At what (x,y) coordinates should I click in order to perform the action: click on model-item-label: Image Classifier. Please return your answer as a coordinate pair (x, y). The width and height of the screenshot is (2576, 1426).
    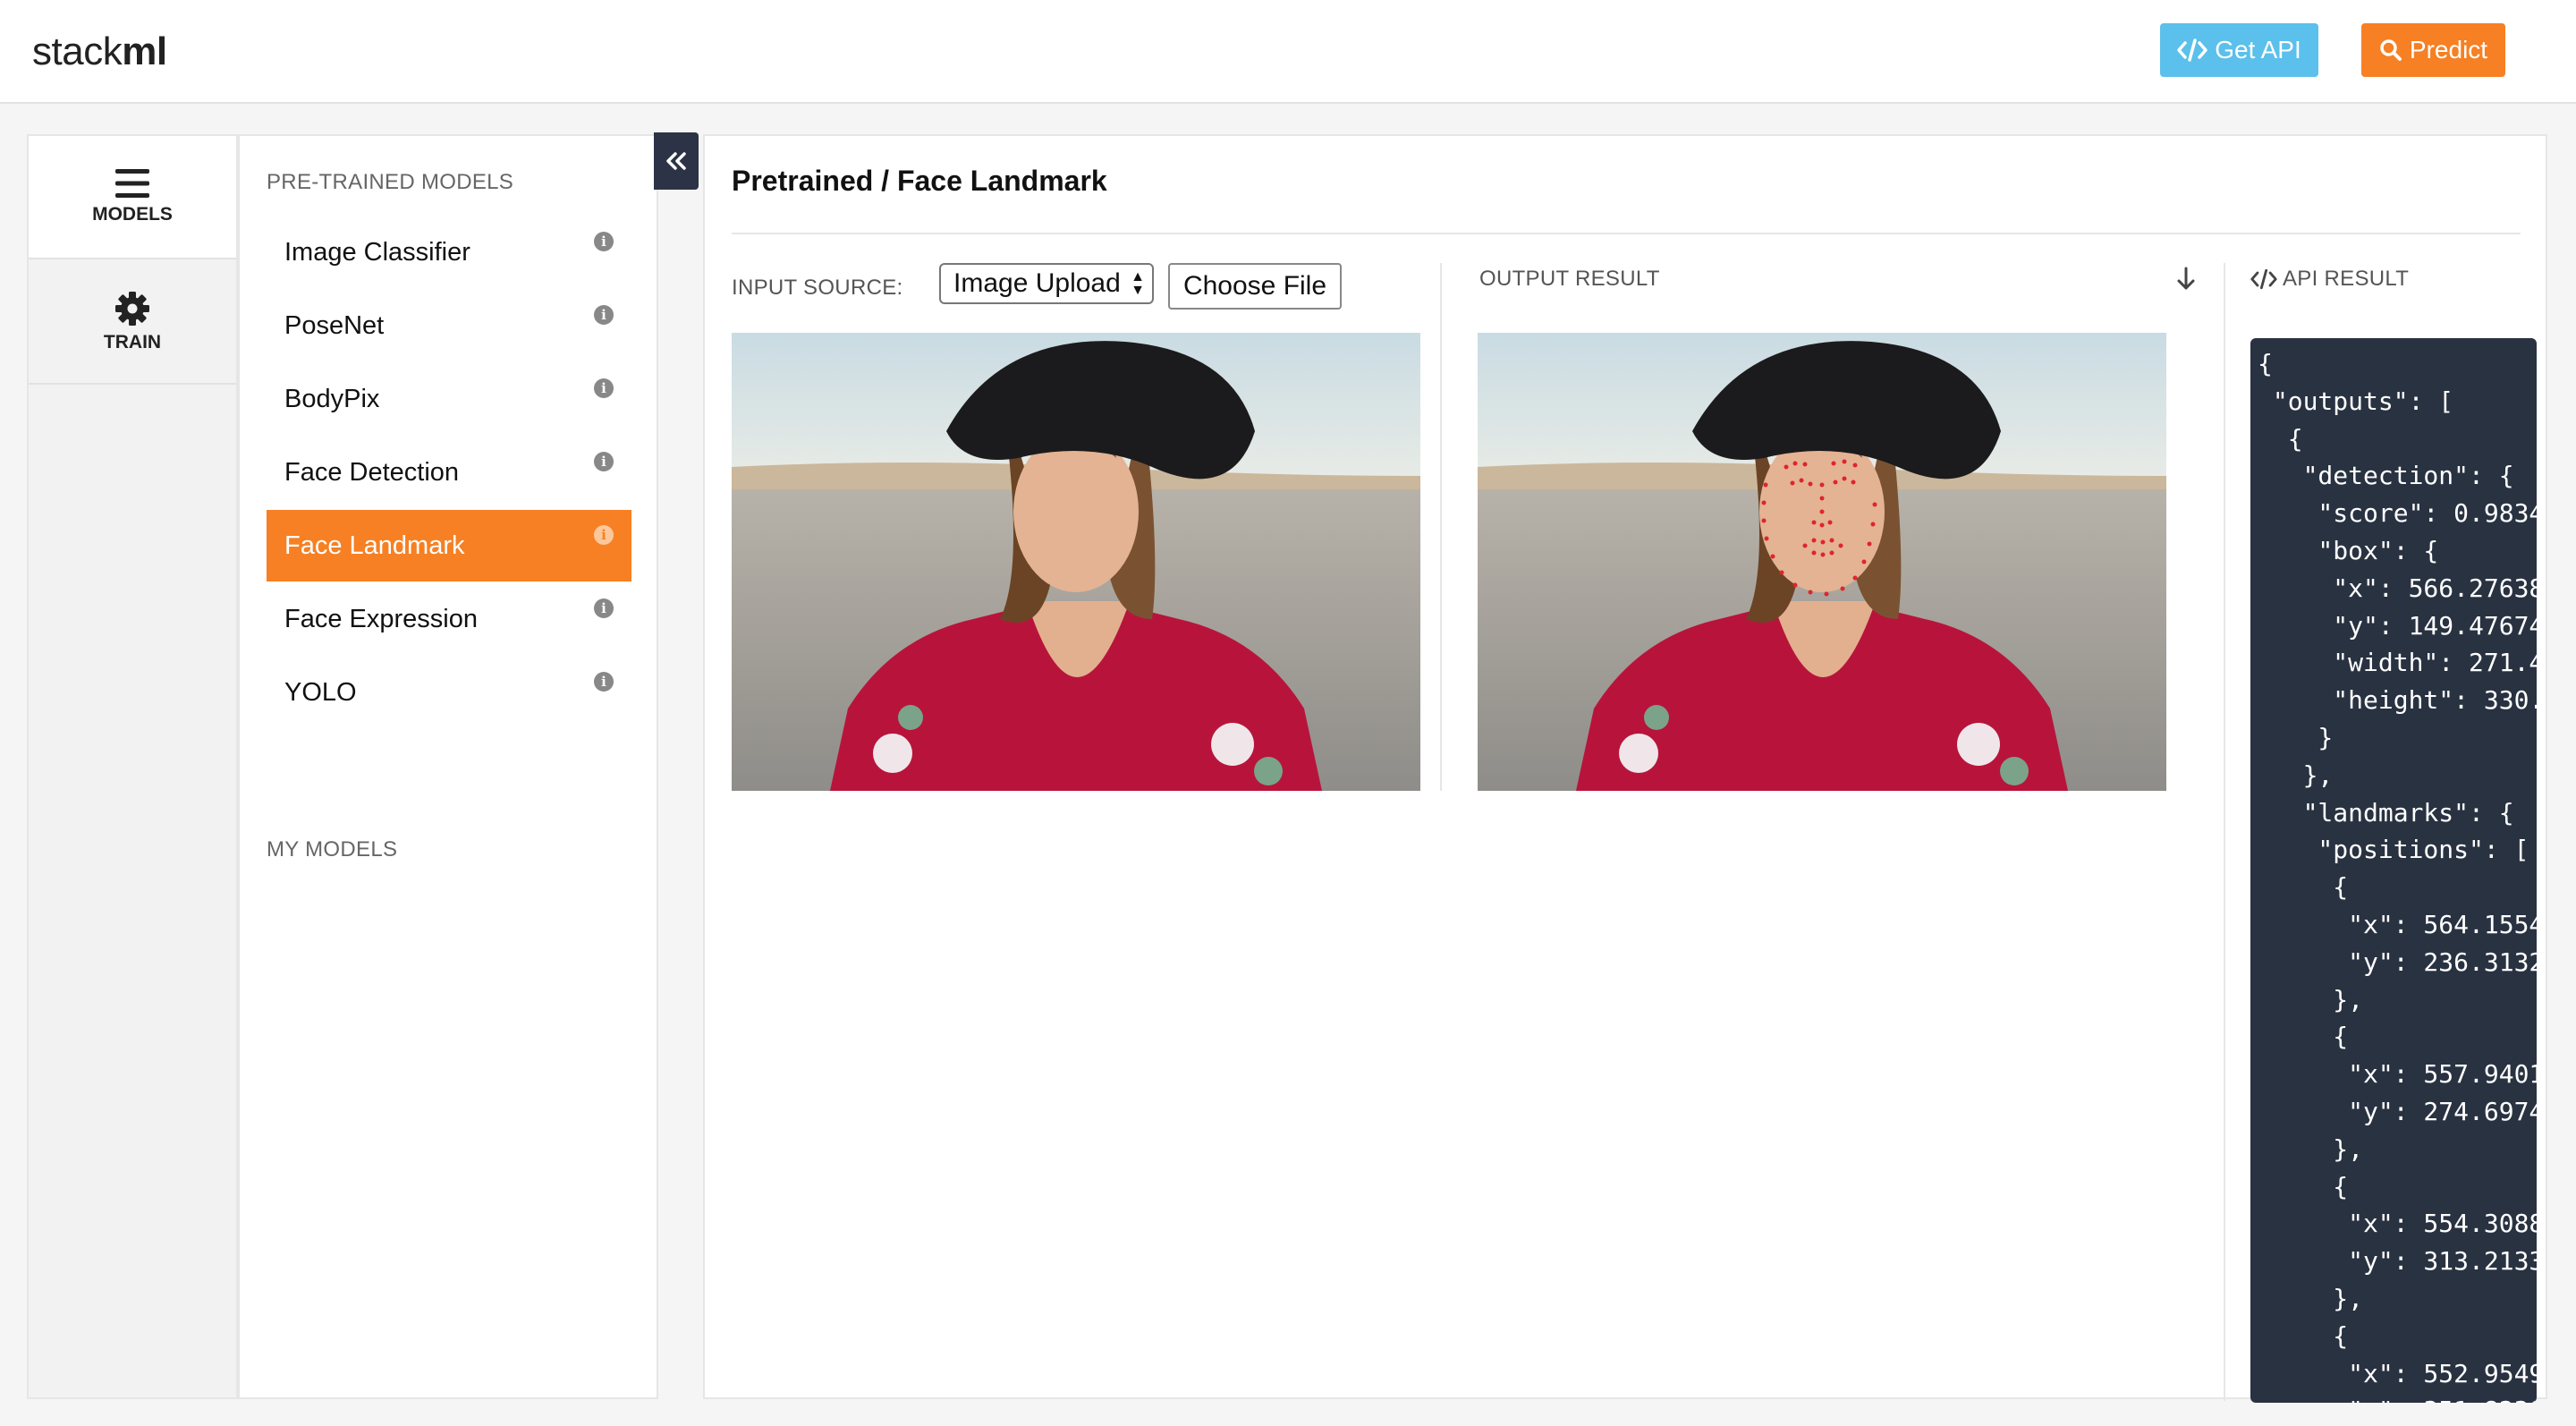
    Looking at the image, I should click on (377, 252).